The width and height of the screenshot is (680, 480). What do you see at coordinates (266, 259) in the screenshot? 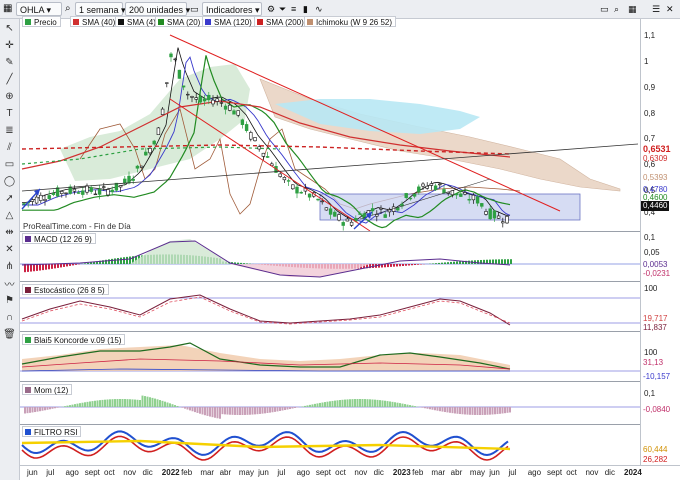
I see `macd-line` at bounding box center [266, 259].